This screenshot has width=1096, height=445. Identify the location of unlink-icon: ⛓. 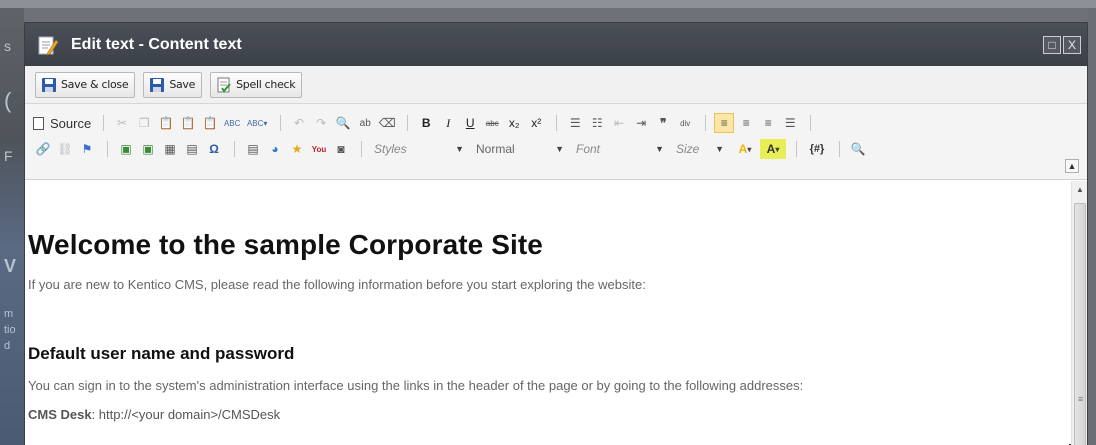
(65, 149).